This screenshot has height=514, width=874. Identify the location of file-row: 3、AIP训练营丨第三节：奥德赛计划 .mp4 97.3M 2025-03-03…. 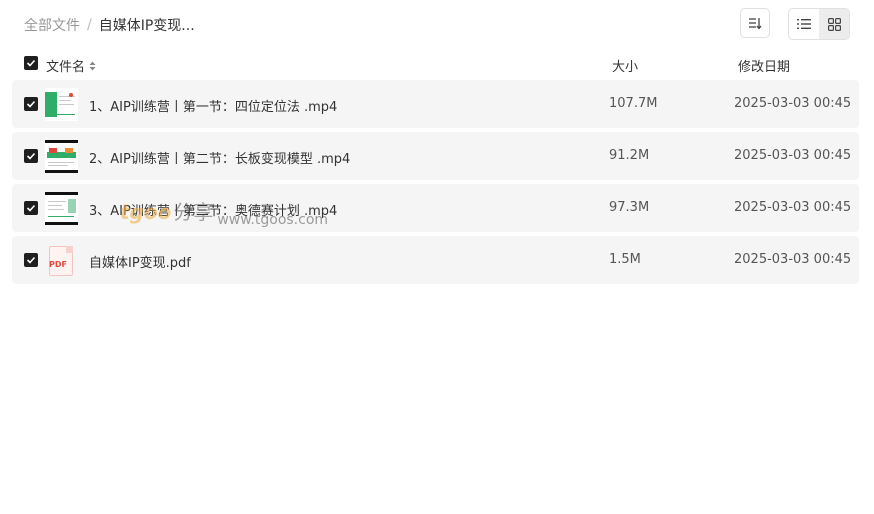
(435, 208).